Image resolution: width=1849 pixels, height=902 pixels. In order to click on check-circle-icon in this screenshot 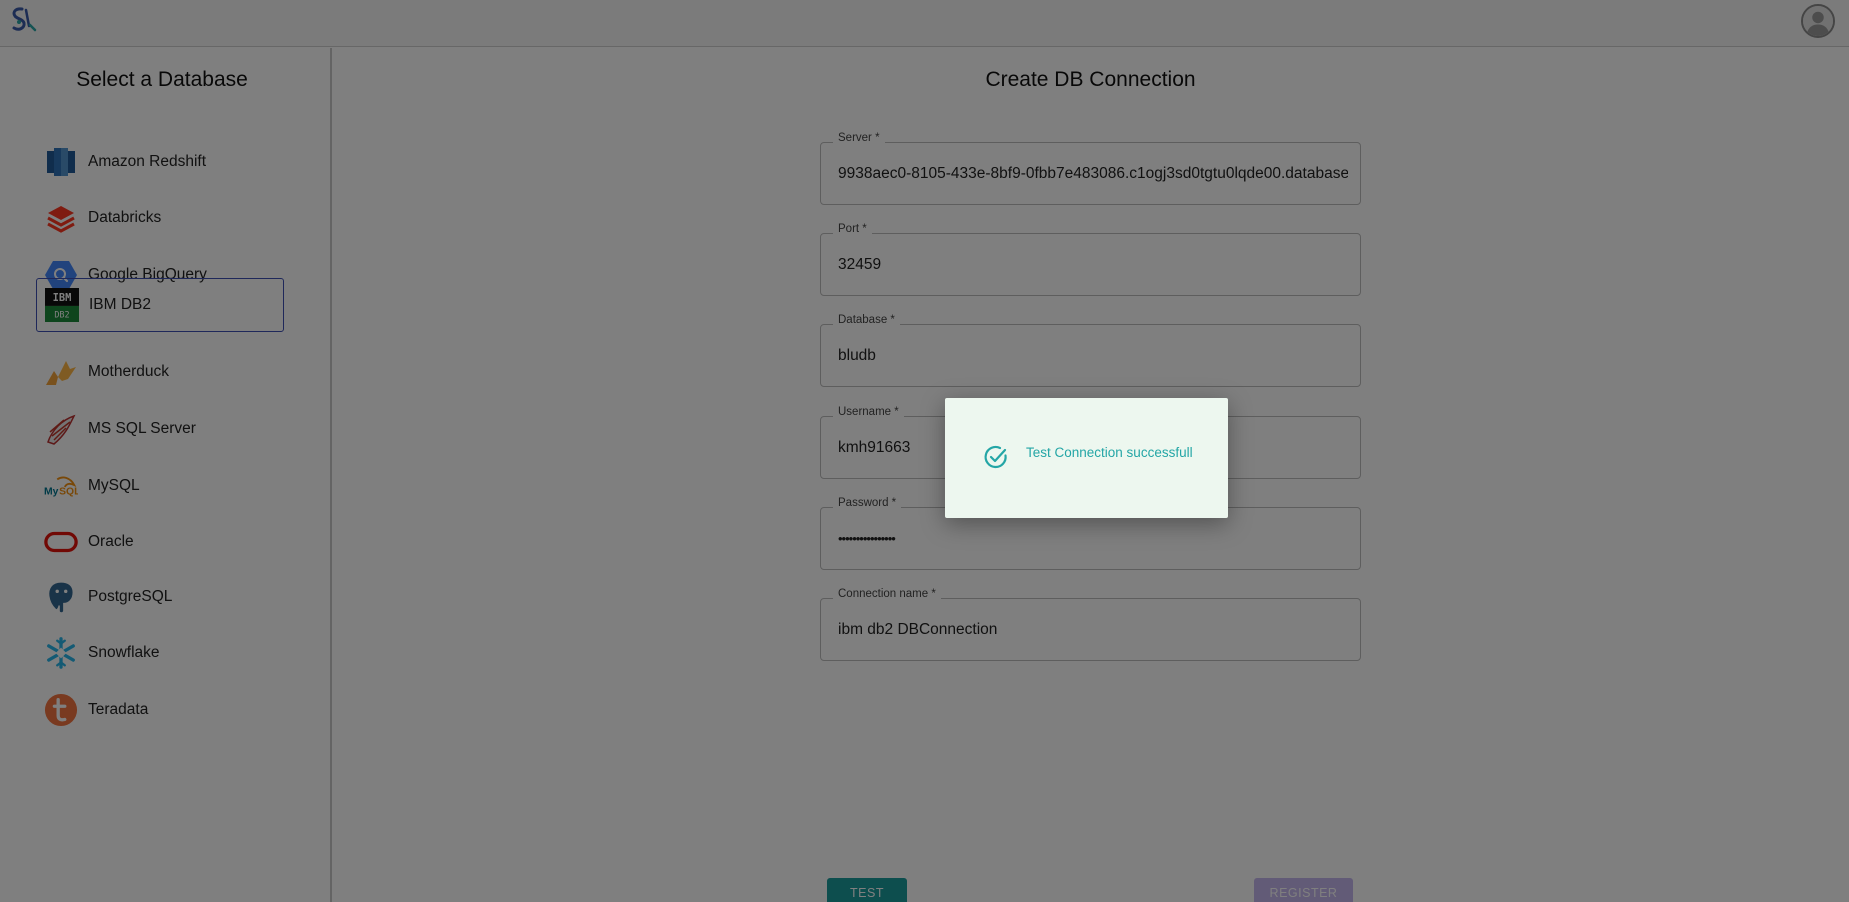, I will do `click(996, 457)`.